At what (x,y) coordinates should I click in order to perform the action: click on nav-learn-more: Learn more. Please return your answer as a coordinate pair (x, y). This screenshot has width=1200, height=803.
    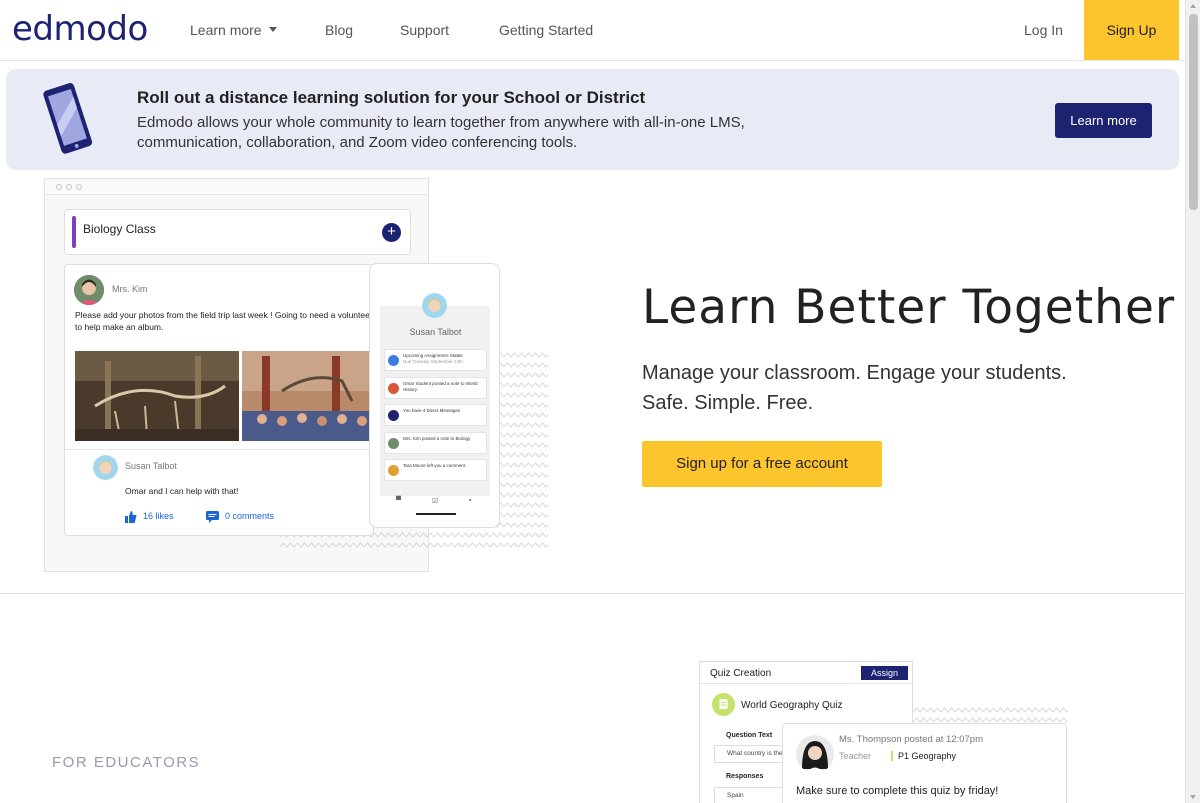
    Looking at the image, I should click on (233, 30).